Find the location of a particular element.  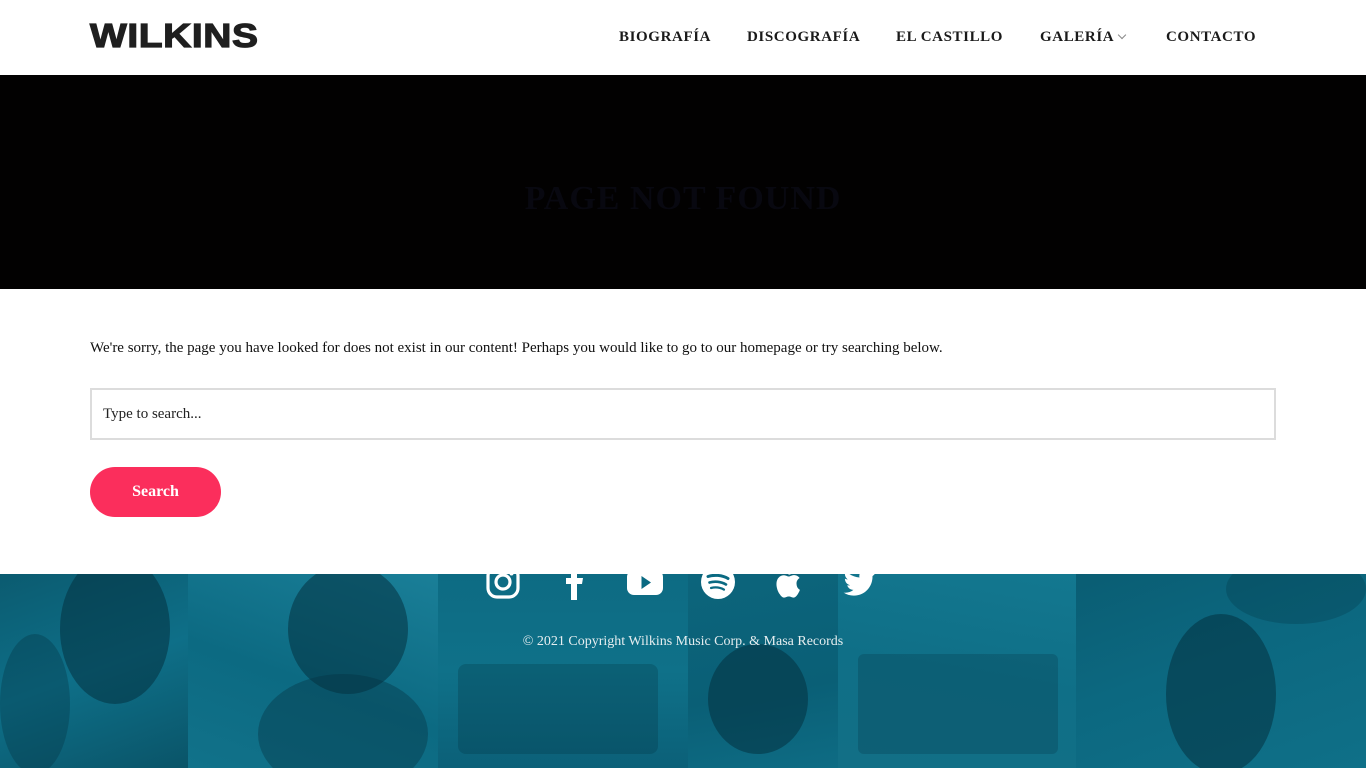

nav-item-el-castillo: EL CASTILLO is located at coordinates (949, 37).